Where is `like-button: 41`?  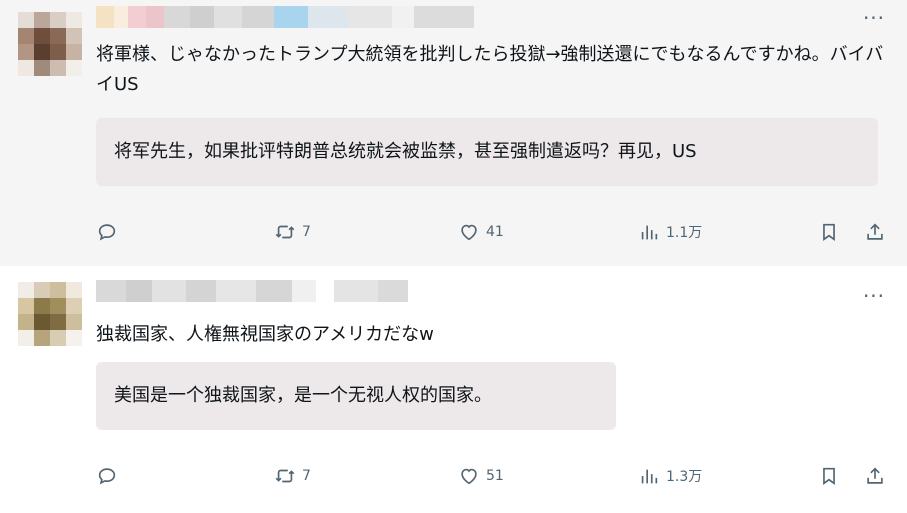
like-button: 41 is located at coordinates (481, 232).